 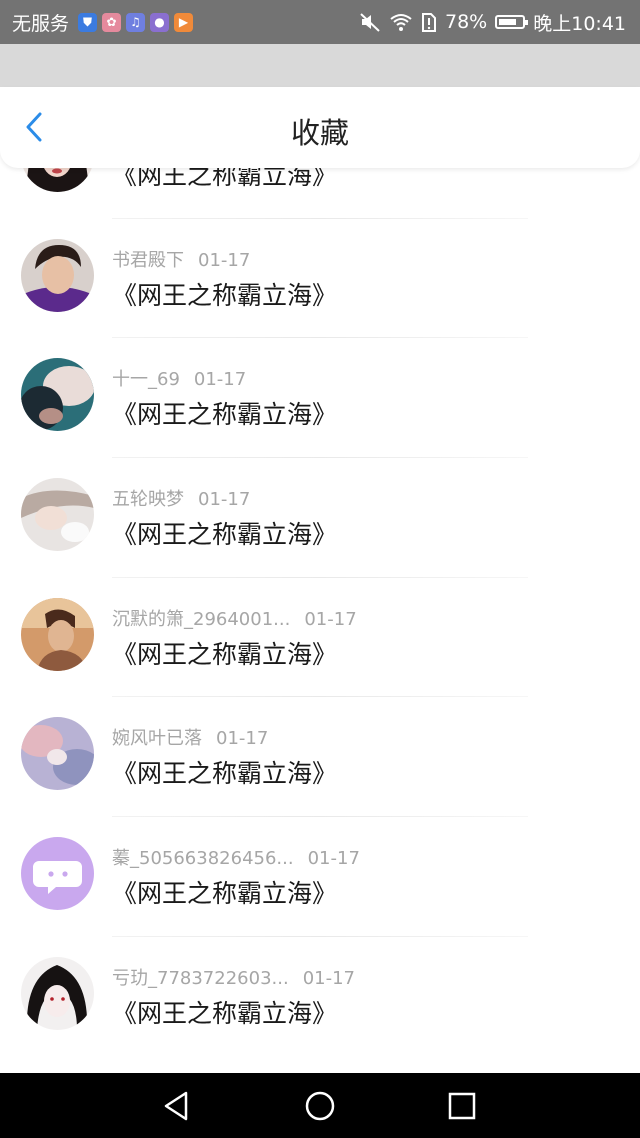 What do you see at coordinates (508, 22) in the screenshot?
I see `battery-level-fill` at bounding box center [508, 22].